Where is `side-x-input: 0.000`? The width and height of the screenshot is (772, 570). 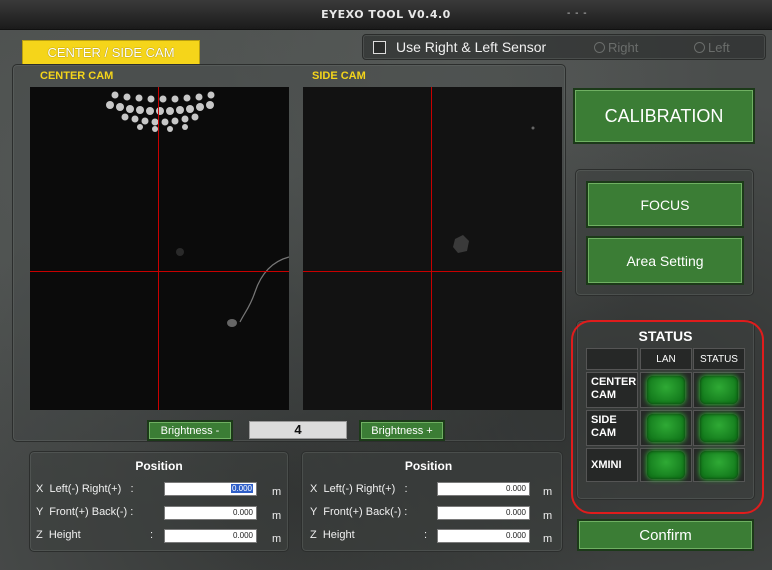 side-x-input: 0.000 is located at coordinates (483, 489).